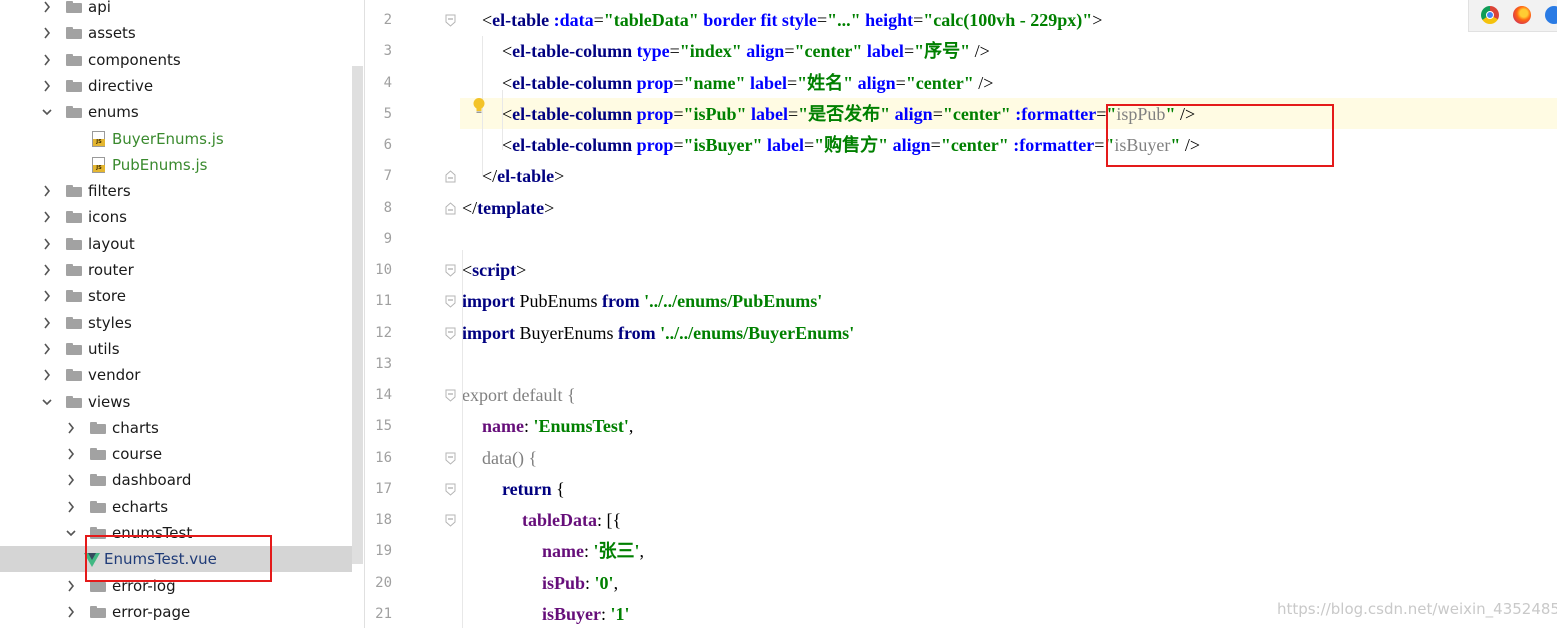 The image size is (1557, 628). Describe the element at coordinates (176, 86) in the screenshot. I see `tree-item: directive` at that location.